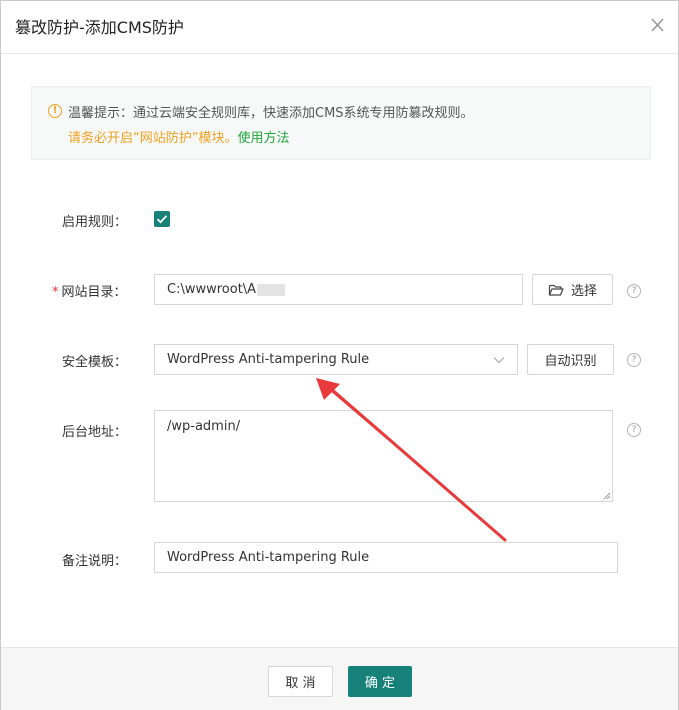 The height and width of the screenshot is (710, 679). Describe the element at coordinates (386, 557) in the screenshot. I see `note-input: WordPress Anti-tampering Rule` at that location.